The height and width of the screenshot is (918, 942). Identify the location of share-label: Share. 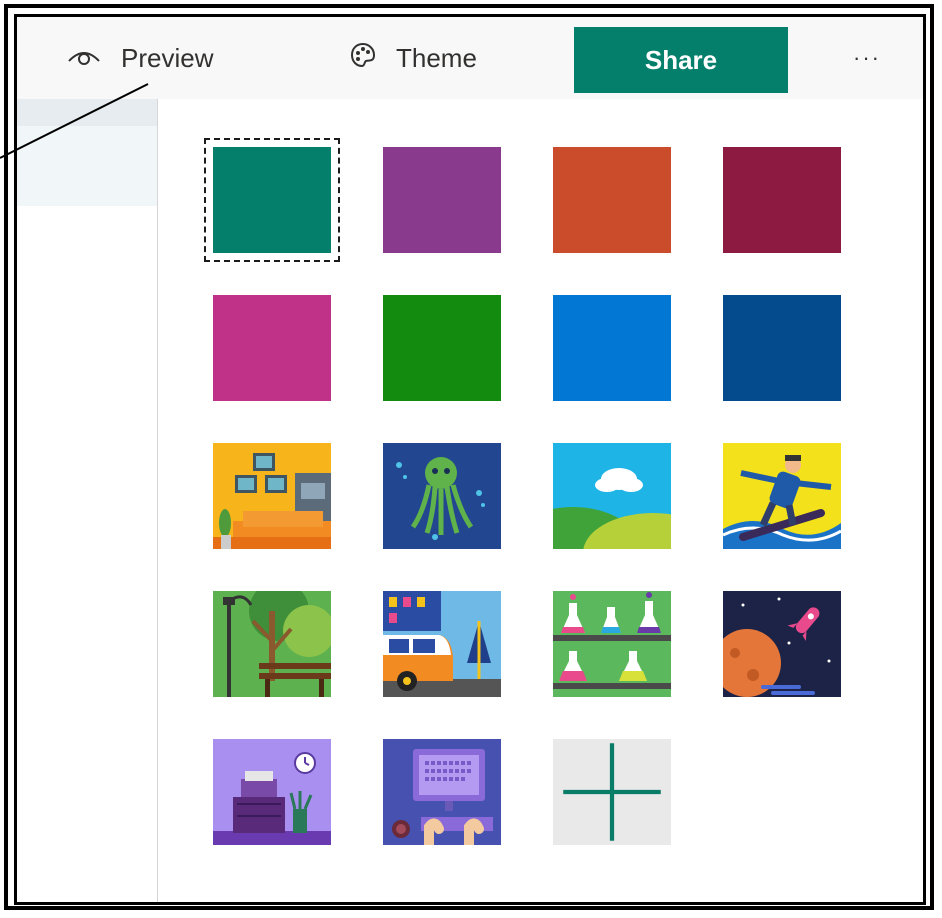
(681, 59).